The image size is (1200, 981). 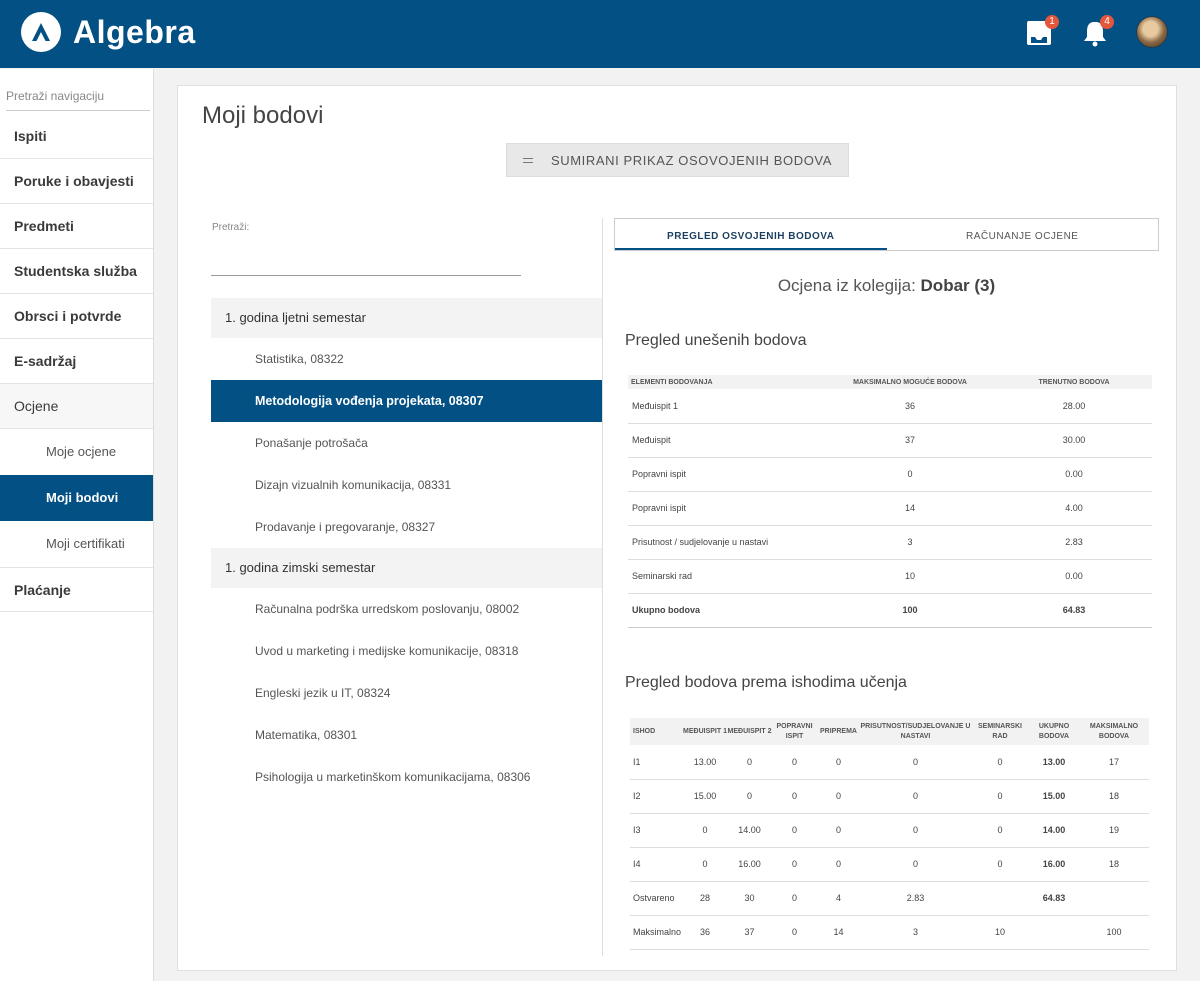 What do you see at coordinates (76, 452) in the screenshot?
I see `nav-sub-moje-ocjene: Moje ocjene` at bounding box center [76, 452].